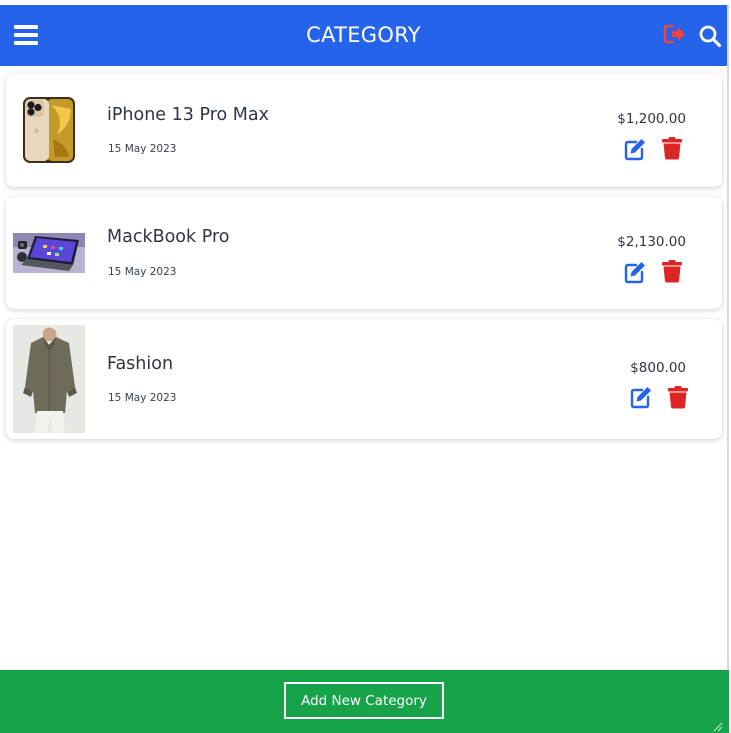  I want to click on resize-grip-icon, so click(717, 724).